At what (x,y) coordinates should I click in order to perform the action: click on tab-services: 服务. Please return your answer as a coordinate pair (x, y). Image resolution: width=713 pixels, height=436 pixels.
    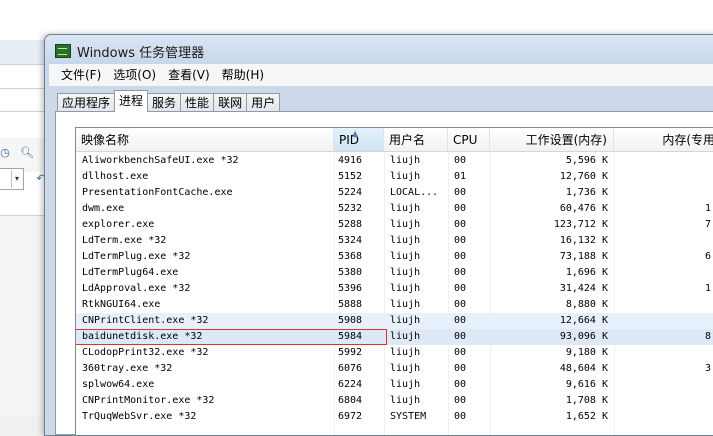
    Looking at the image, I should click on (164, 102).